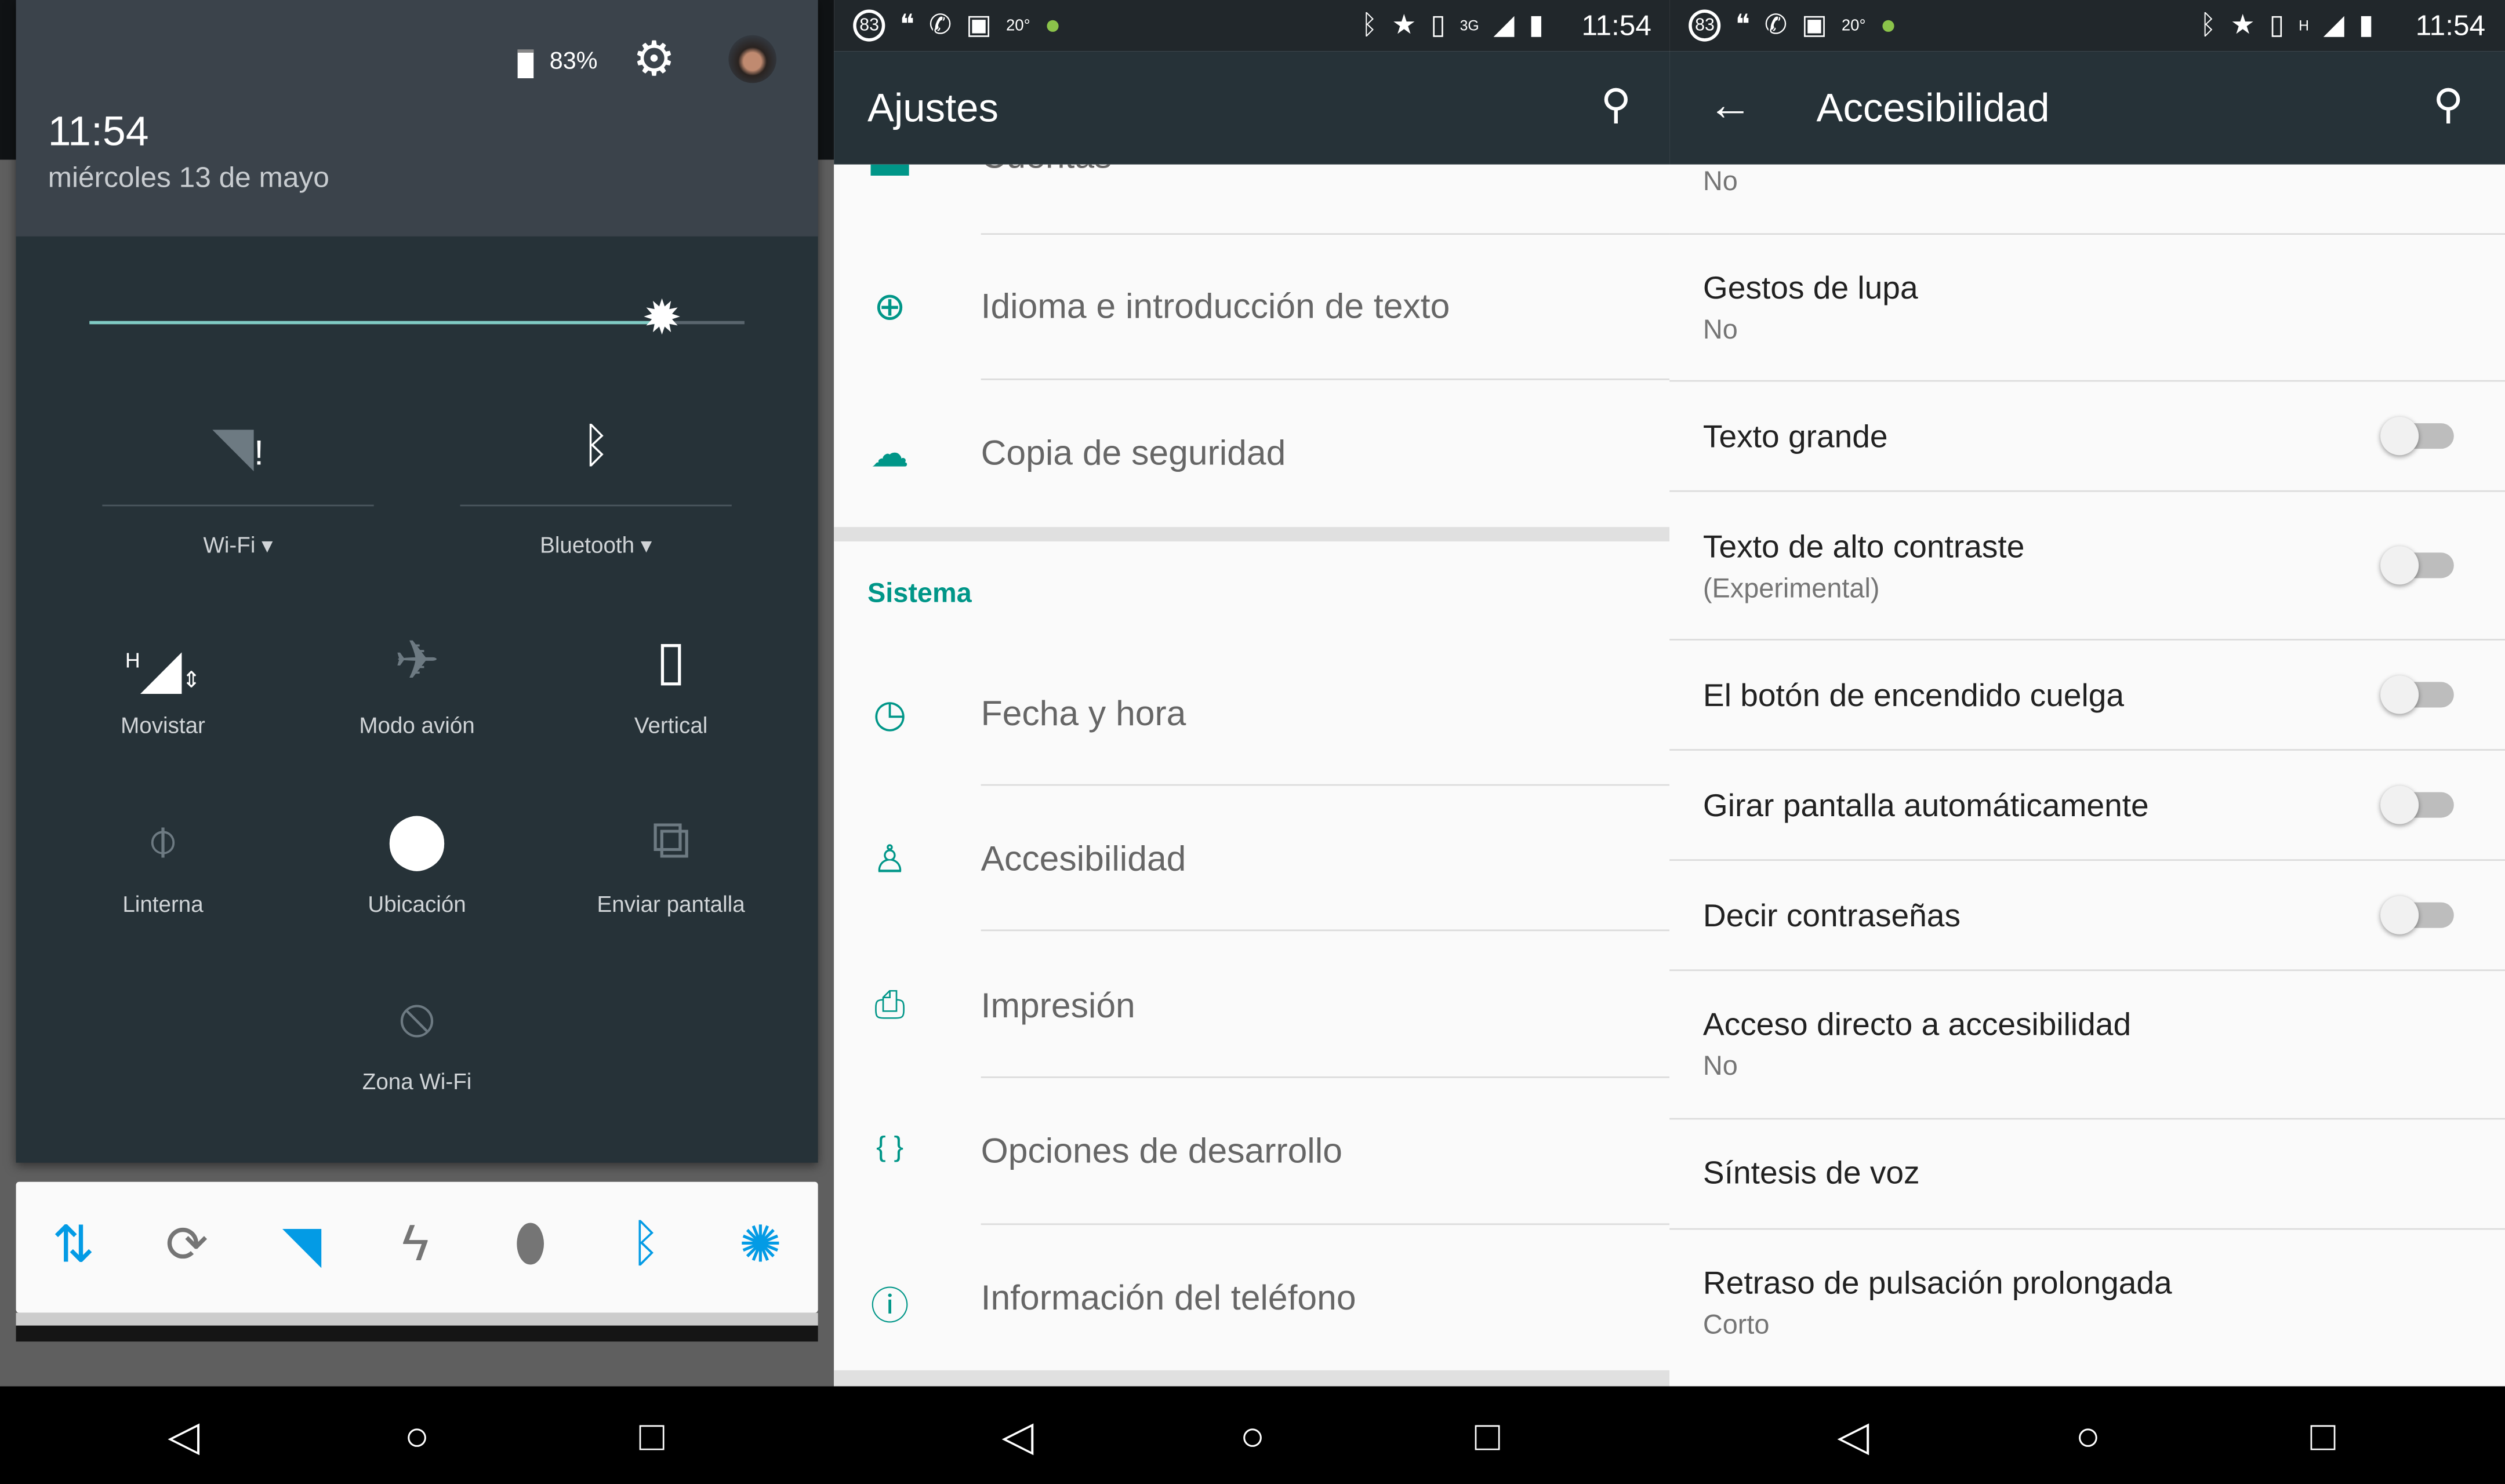 This screenshot has height=1484, width=2505. I want to click on section-header: Sistema, so click(920, 594).